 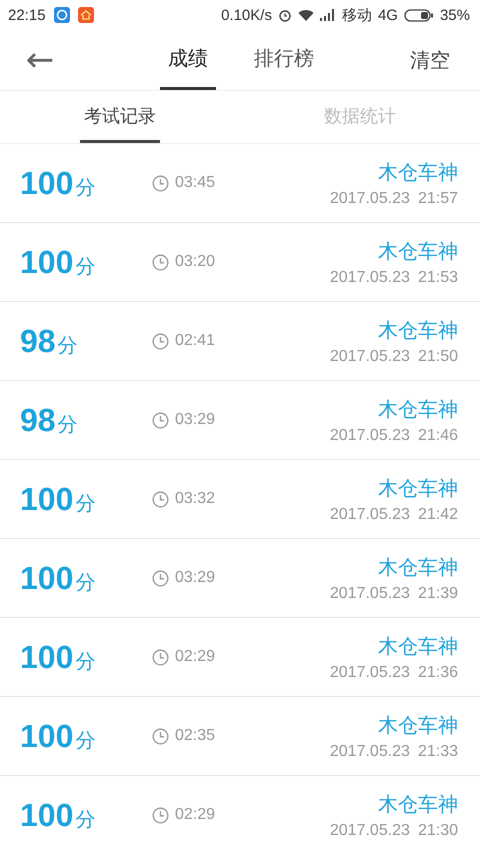 I want to click on battery-icon, so click(x=419, y=15).